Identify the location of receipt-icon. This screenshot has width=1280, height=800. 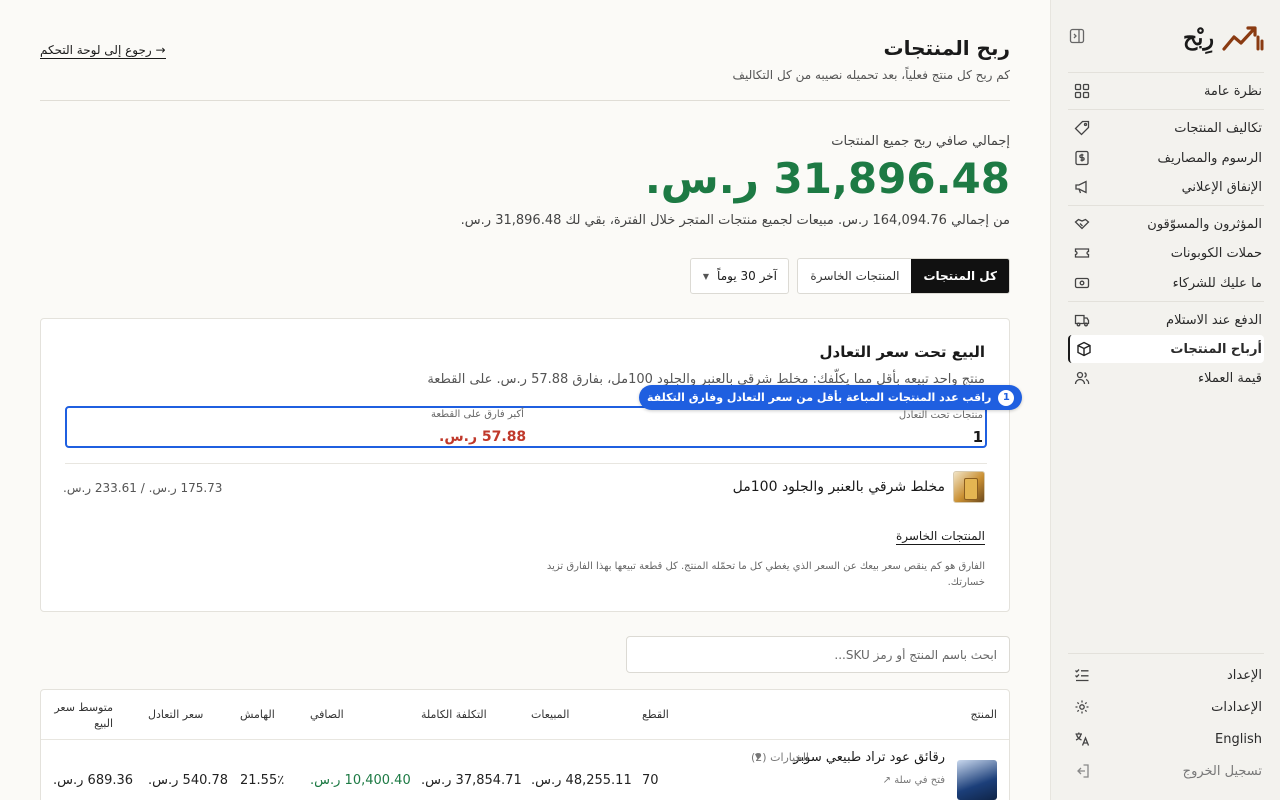
(1082, 158).